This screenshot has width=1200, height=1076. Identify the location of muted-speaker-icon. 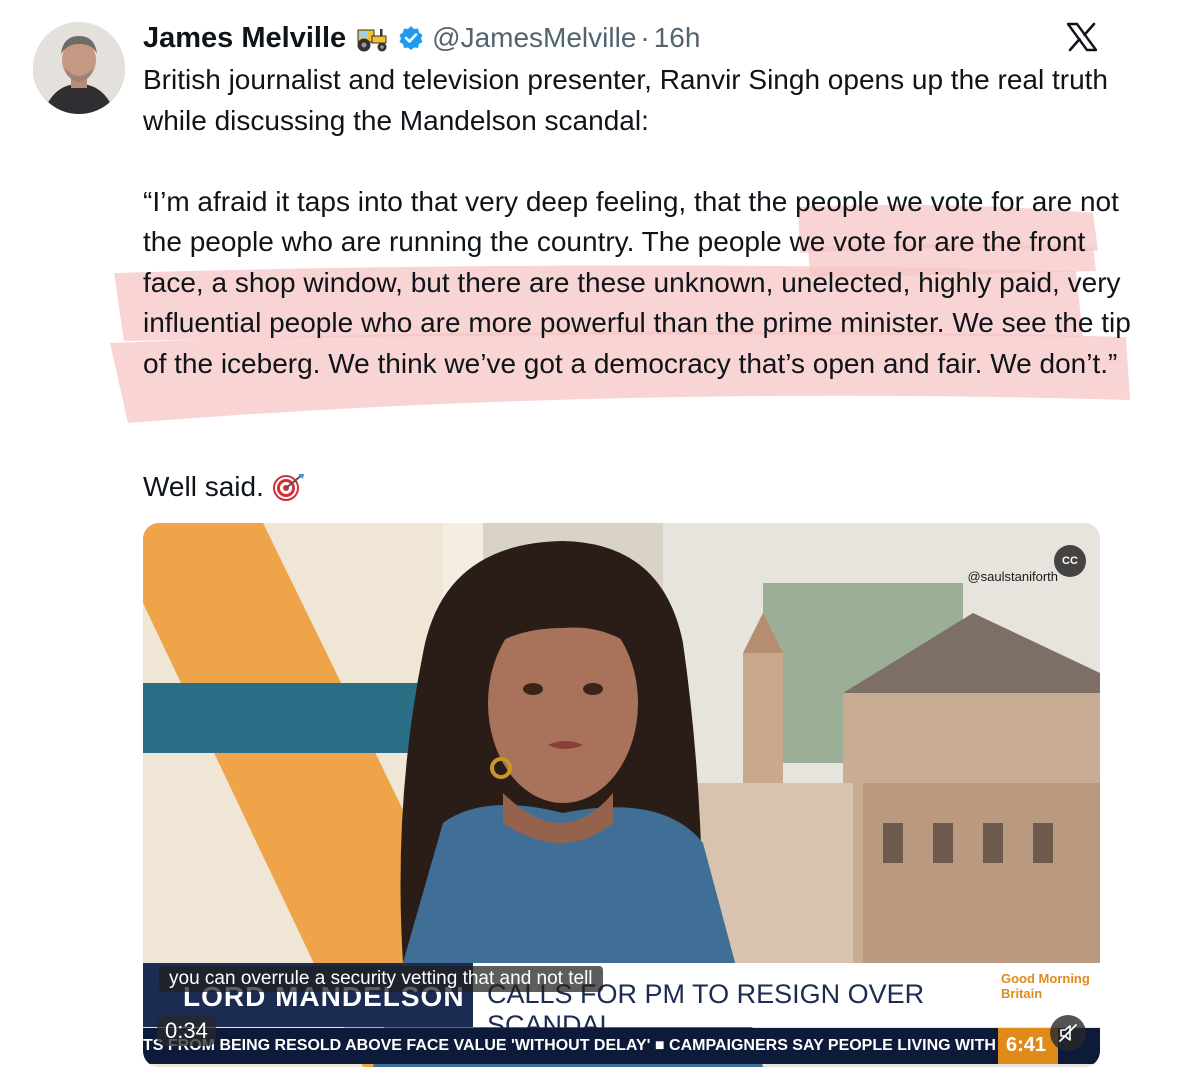
(1068, 1033).